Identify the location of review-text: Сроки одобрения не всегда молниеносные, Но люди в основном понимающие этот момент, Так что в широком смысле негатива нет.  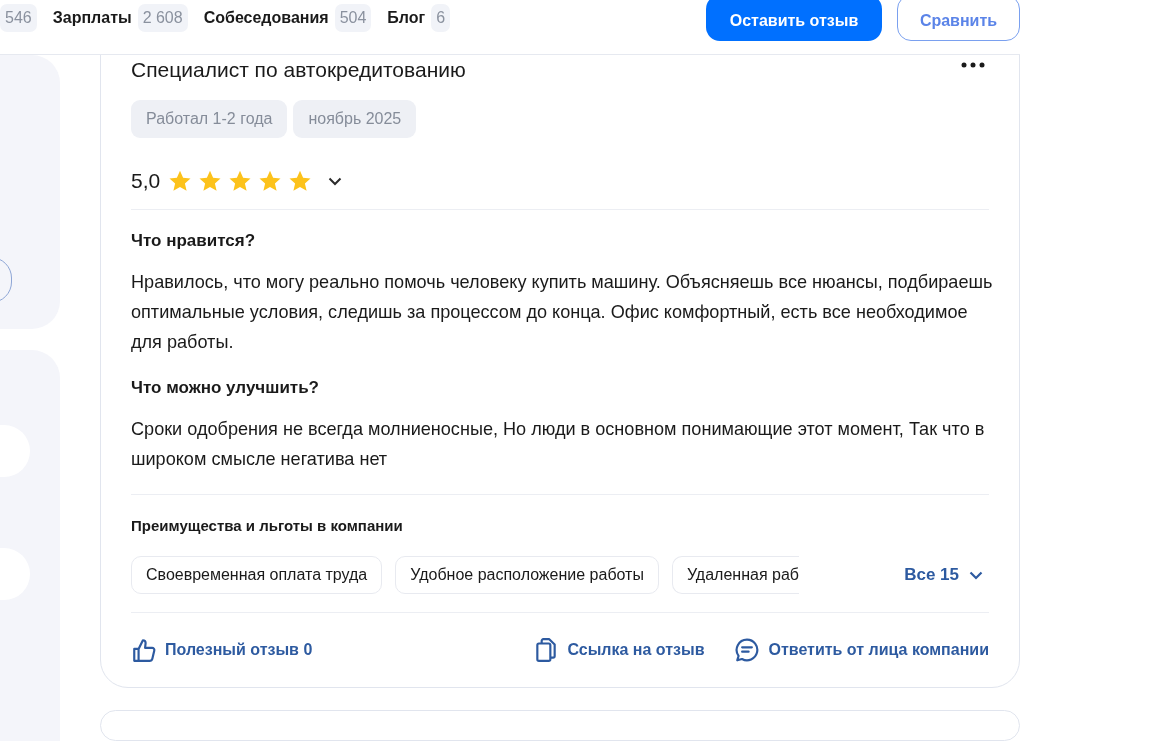
(558, 444).